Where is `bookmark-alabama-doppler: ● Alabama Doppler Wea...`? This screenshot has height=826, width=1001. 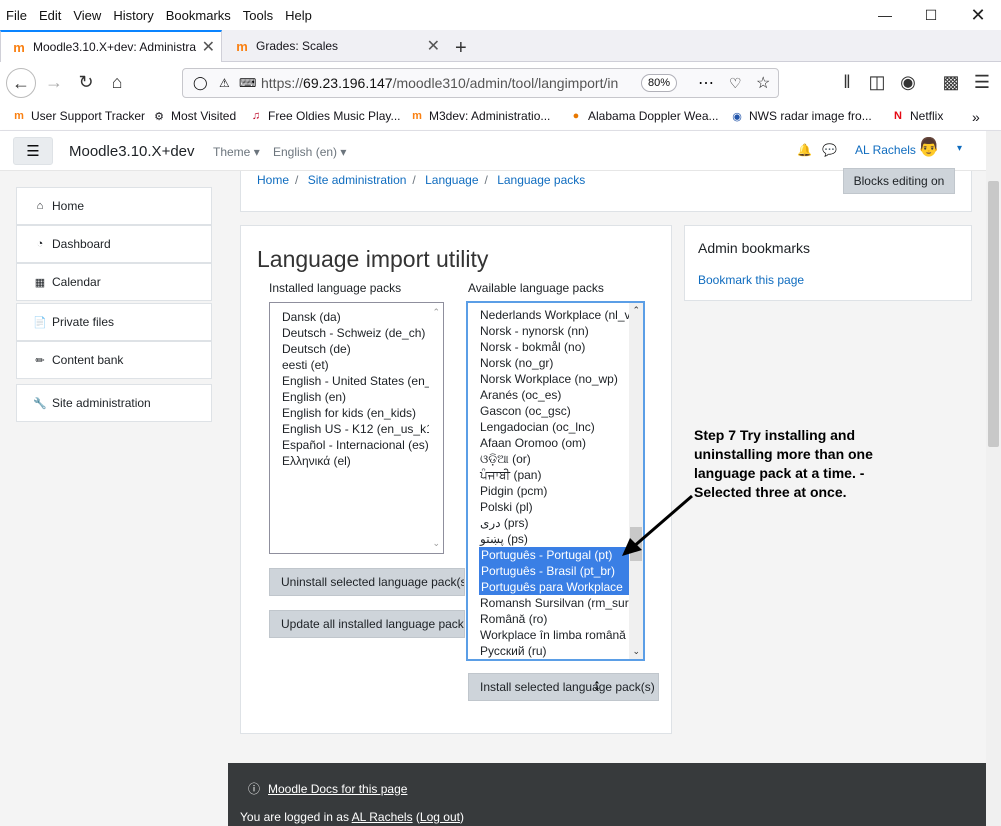
bookmark-alabama-doppler: ● Alabama Doppler Wea... is located at coordinates (644, 116).